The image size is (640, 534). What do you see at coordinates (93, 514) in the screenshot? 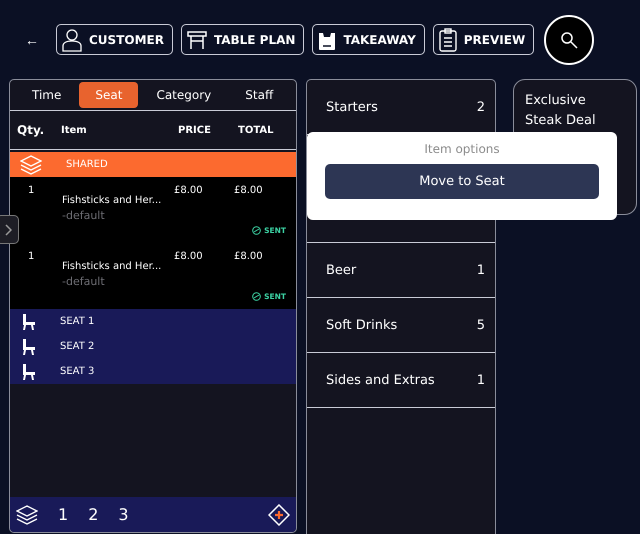
I see `seat-number-button: 2` at bounding box center [93, 514].